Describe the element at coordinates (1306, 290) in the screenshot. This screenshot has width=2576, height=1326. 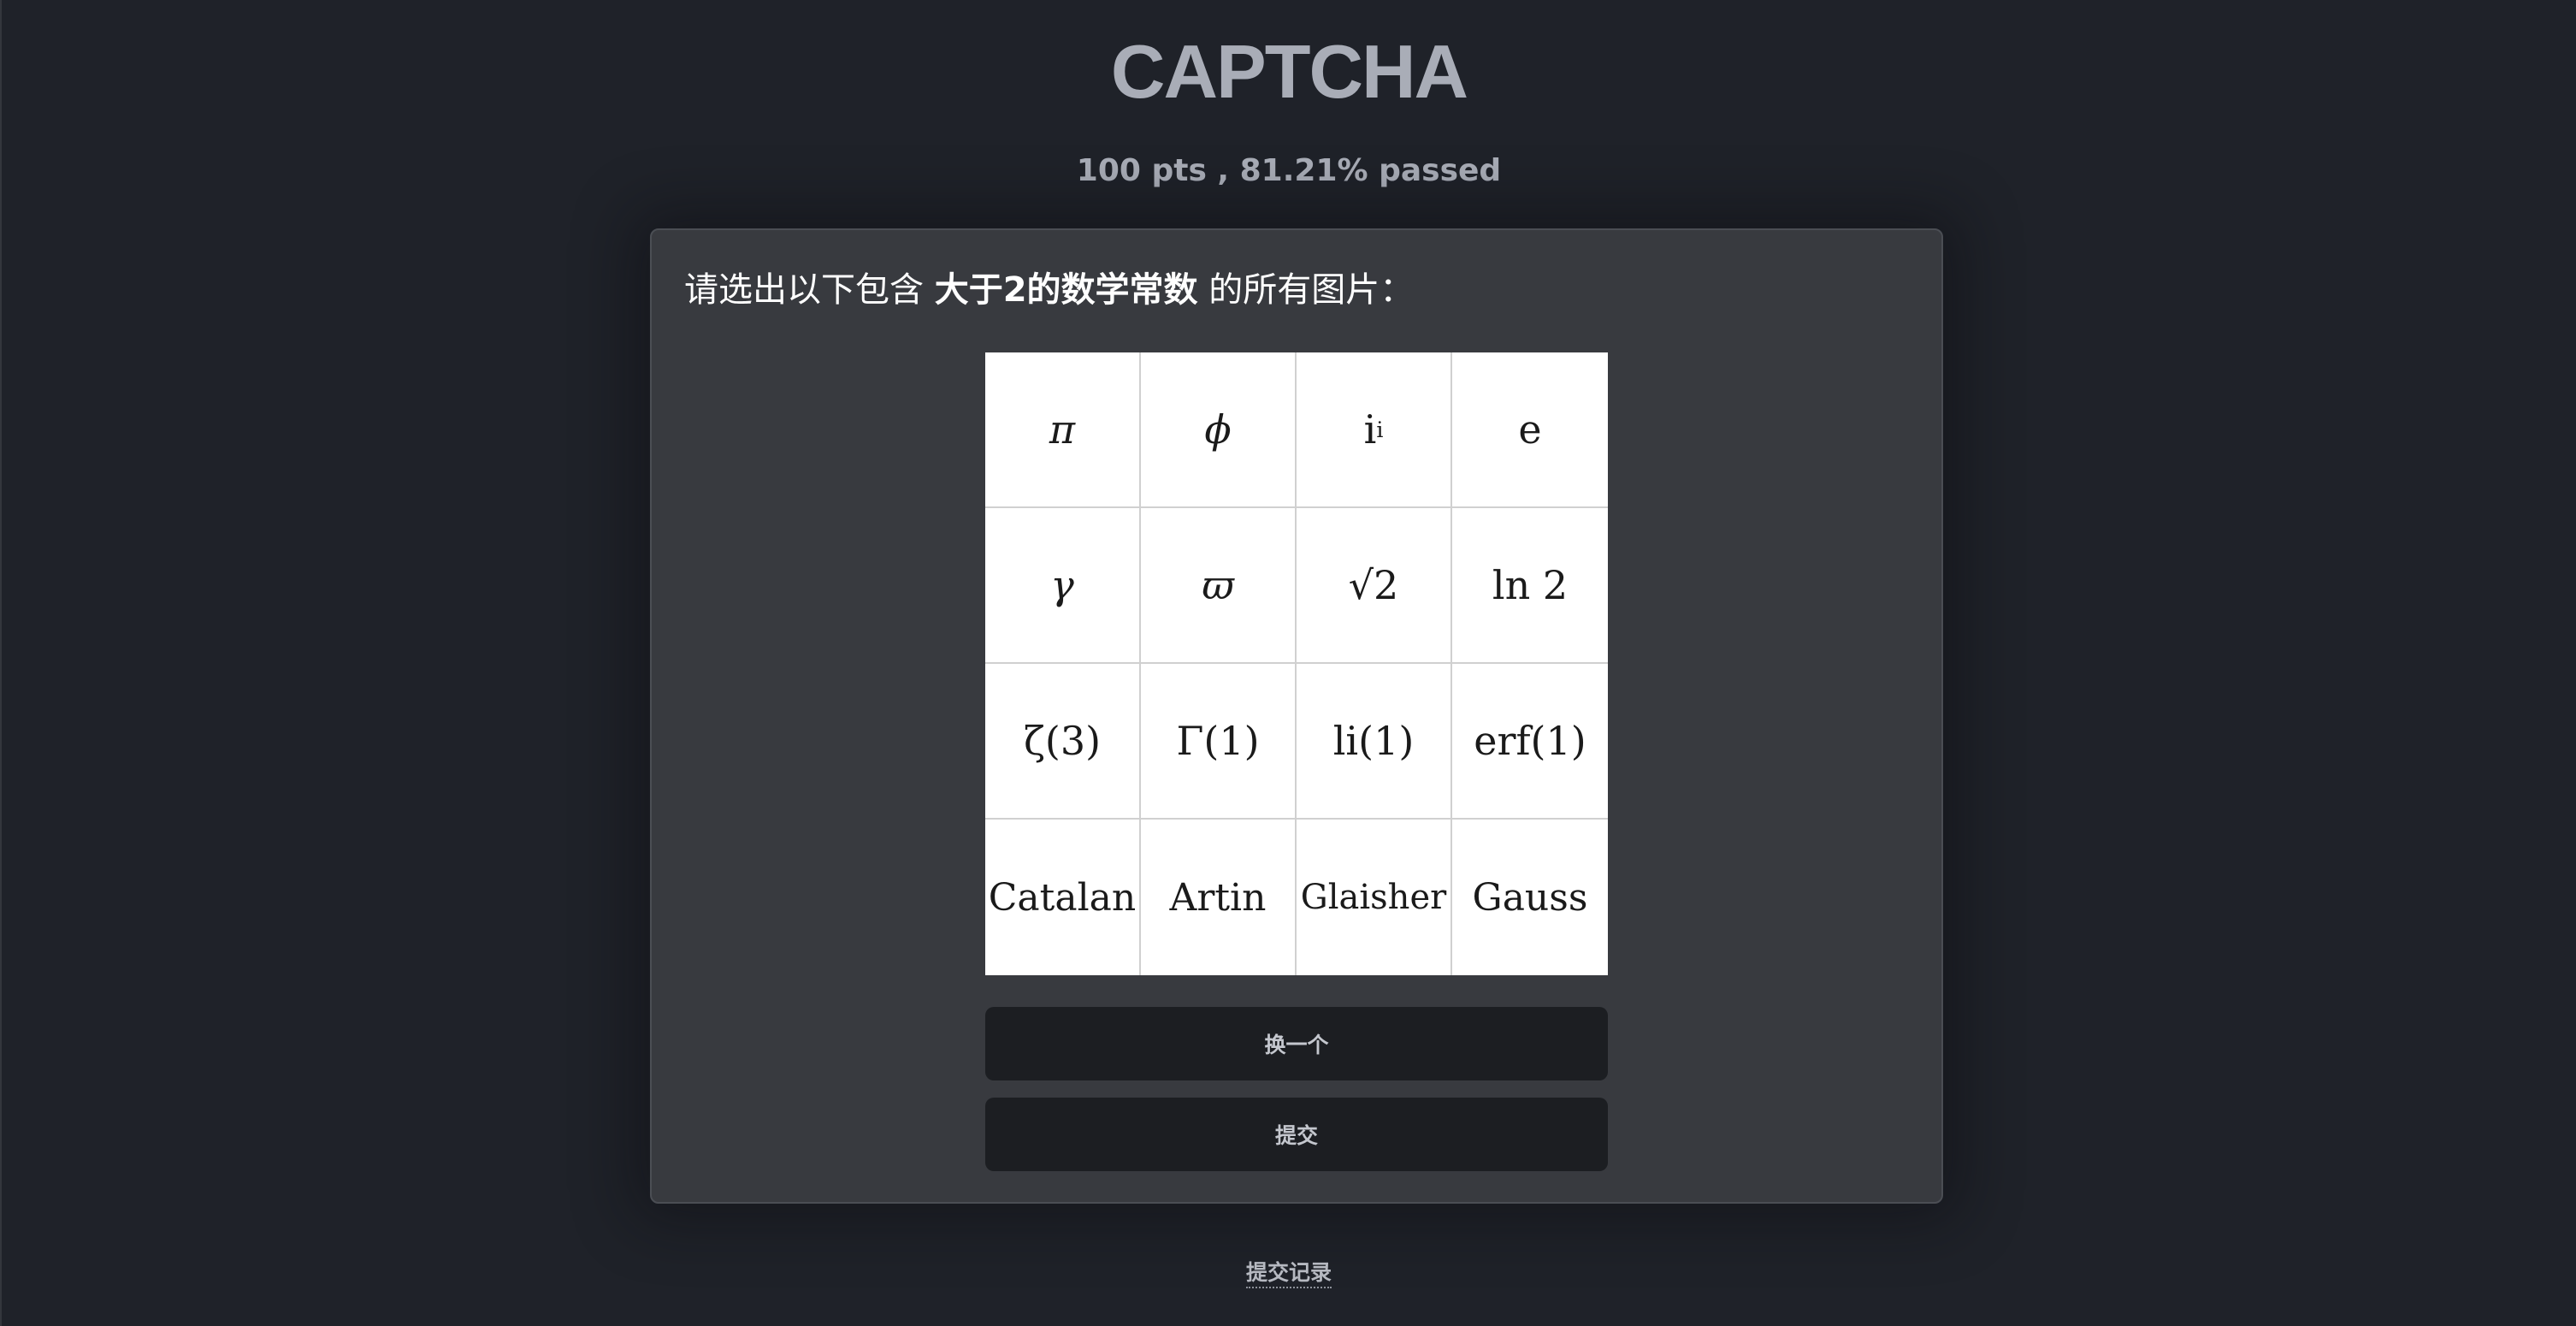
I see `prompt-suffix: 的所有图片：` at that location.